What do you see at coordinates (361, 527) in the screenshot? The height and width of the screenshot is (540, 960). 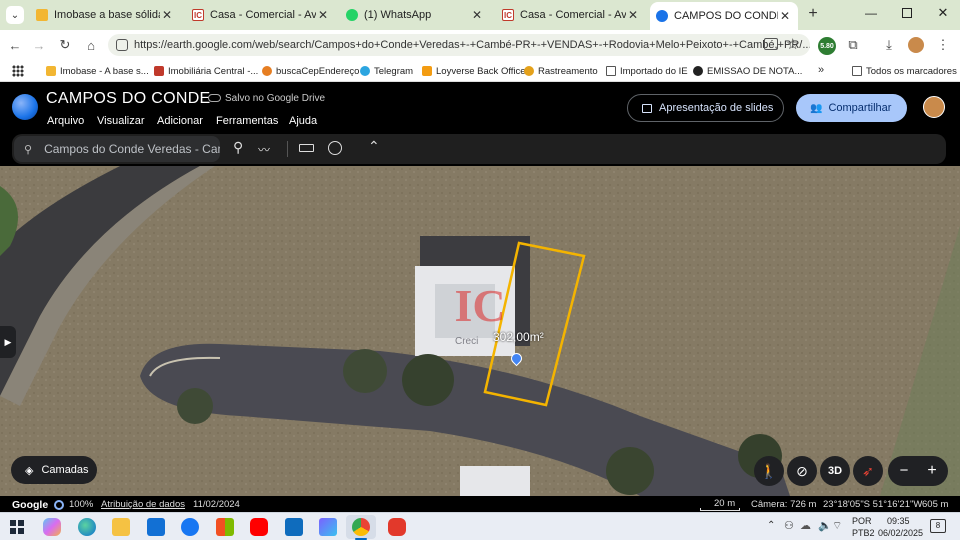 I see `chrome-icon` at bounding box center [361, 527].